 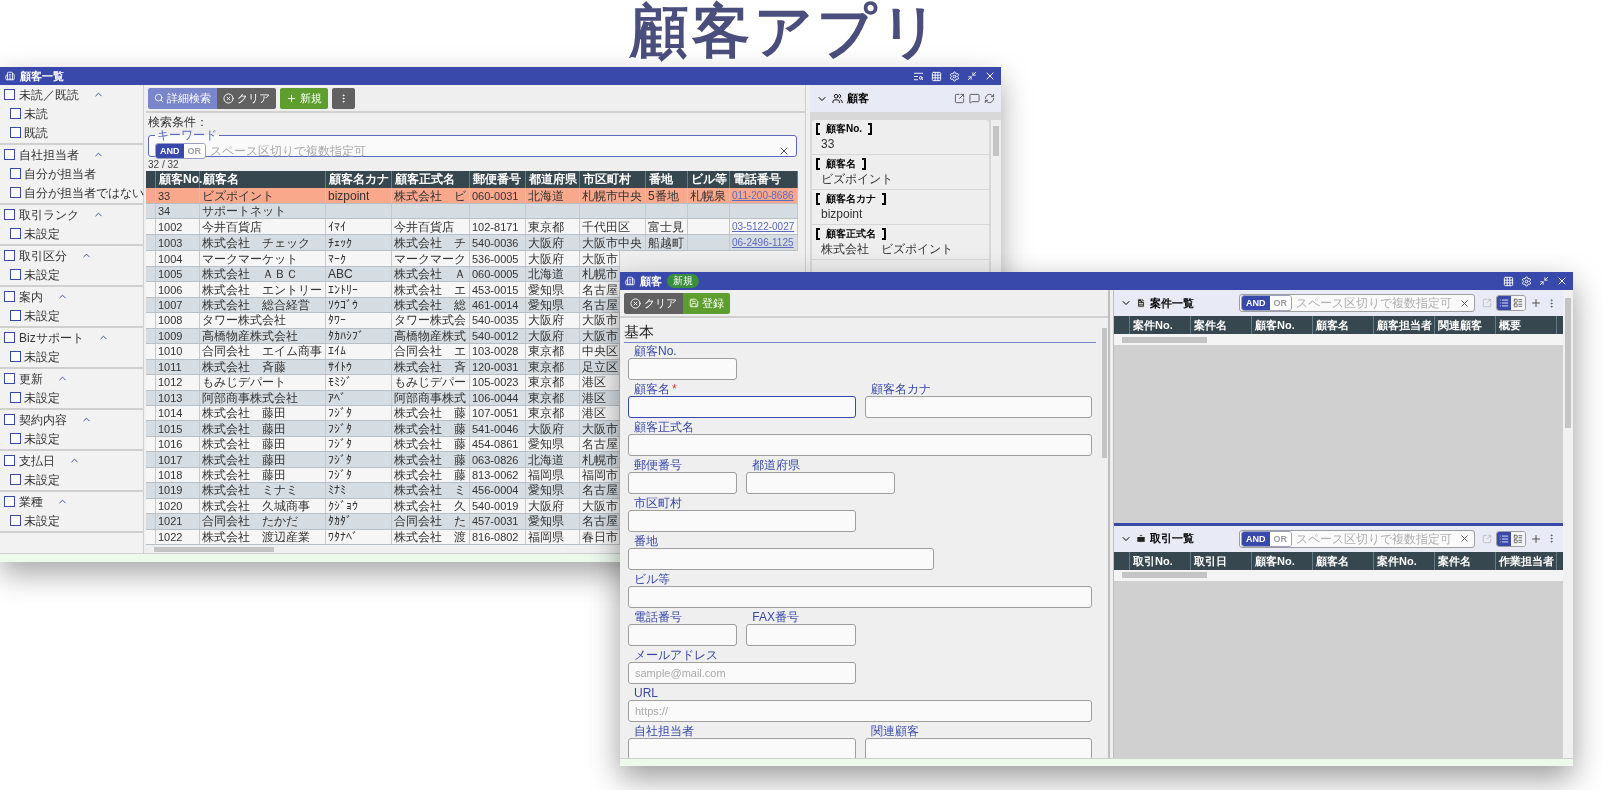 What do you see at coordinates (340, 274) in the screenshot?
I see `table-cell: ABC` at bounding box center [340, 274].